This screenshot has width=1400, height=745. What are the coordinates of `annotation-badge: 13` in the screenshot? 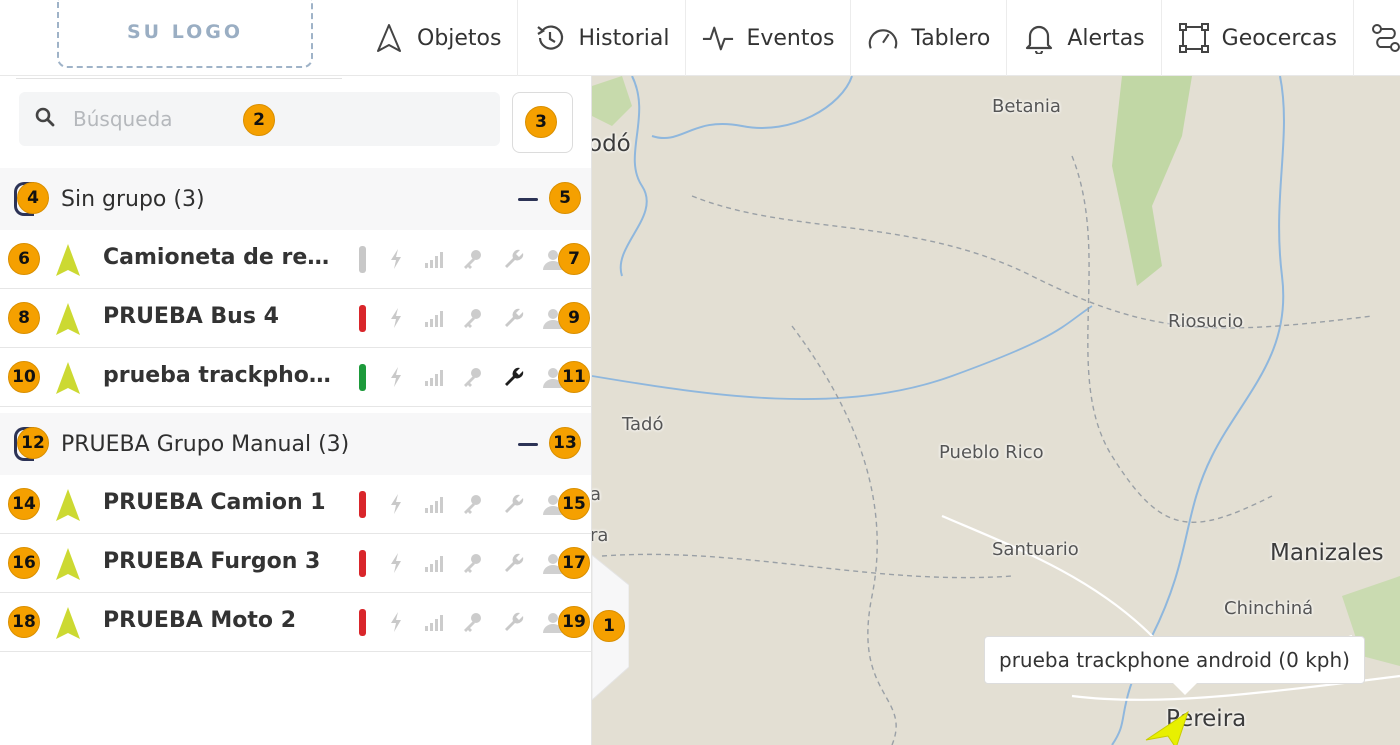 It's located at (565, 443).